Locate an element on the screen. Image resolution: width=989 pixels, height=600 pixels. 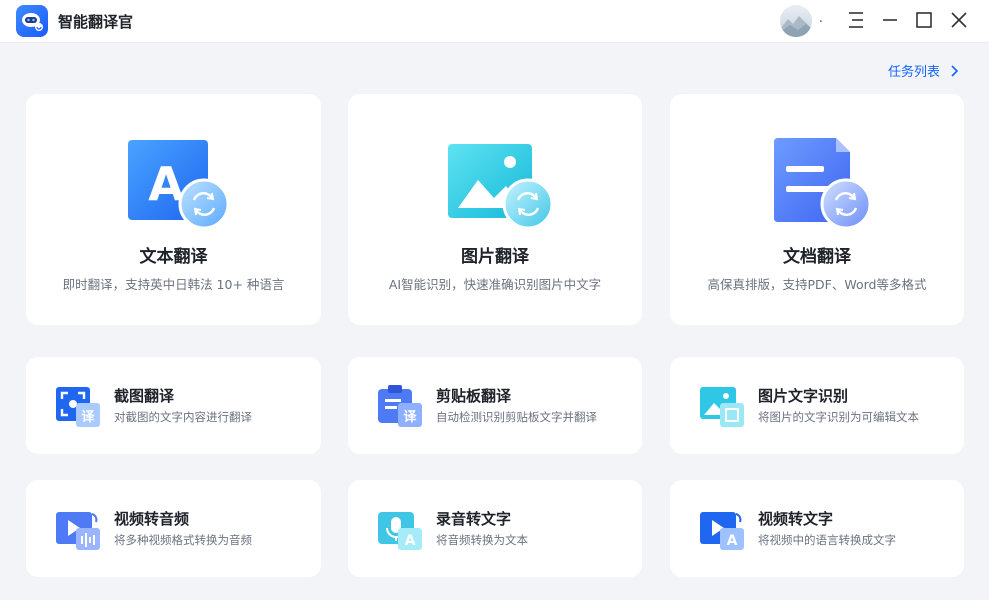
card-description: 将视频中的语言转换成文字 is located at coordinates (827, 540).